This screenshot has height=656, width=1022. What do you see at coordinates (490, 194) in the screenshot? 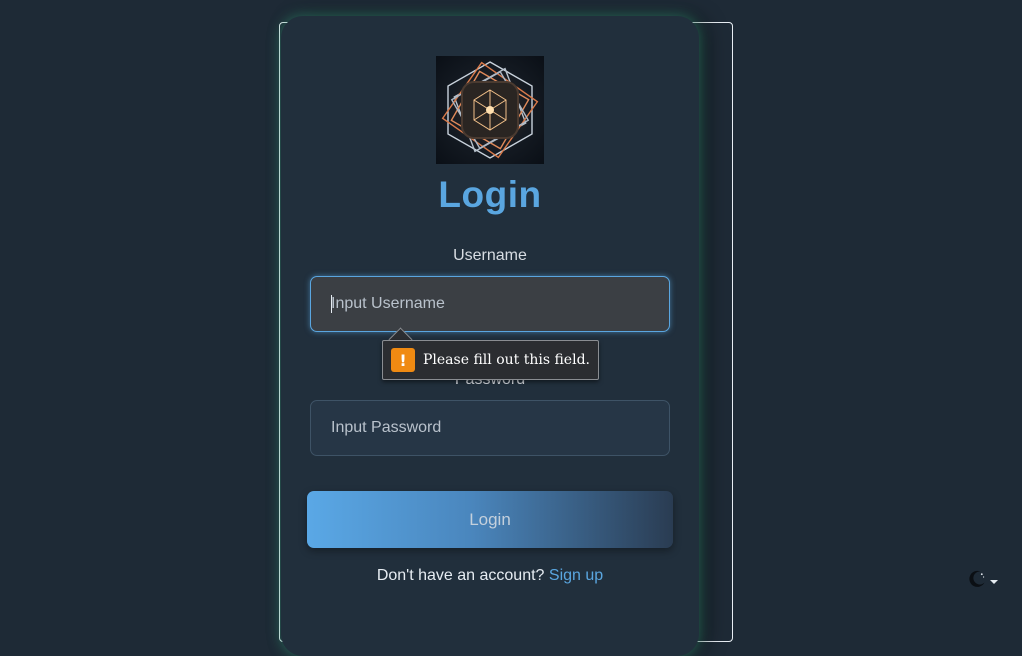
I see `page-title: Login` at bounding box center [490, 194].